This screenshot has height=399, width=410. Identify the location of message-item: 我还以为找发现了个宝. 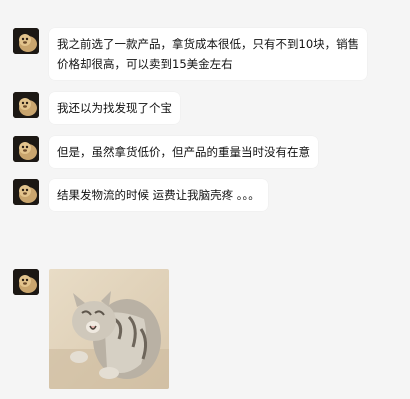
(96, 108).